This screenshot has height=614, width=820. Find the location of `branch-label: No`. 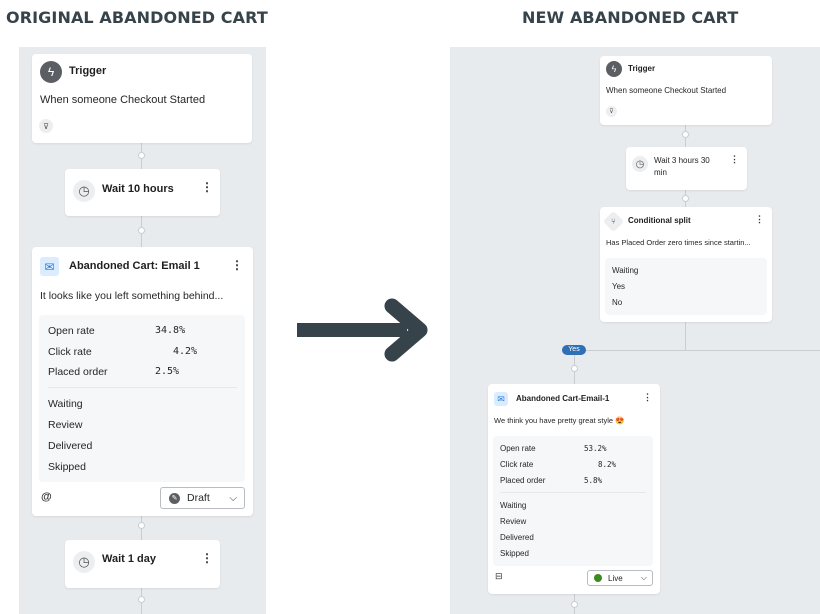

branch-label: No is located at coordinates (617, 302).